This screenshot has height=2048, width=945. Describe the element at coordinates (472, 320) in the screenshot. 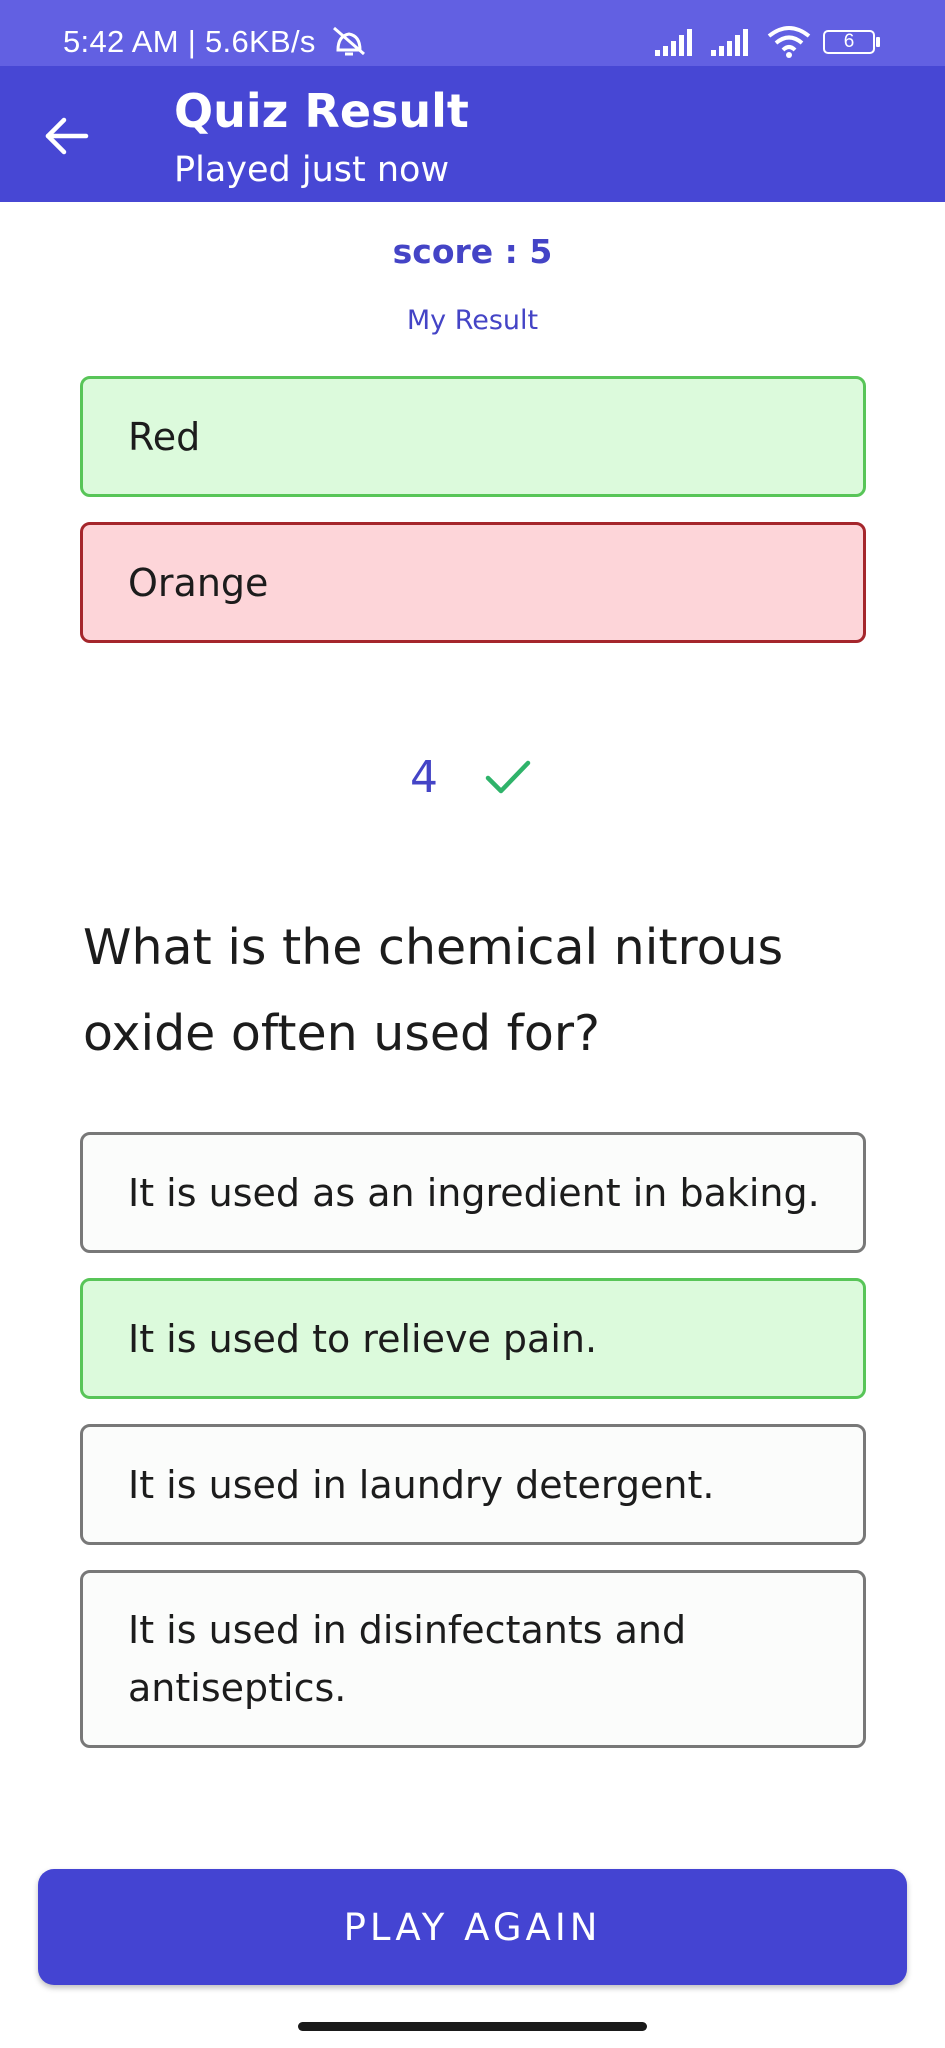

I see `my-result-label: My Result` at that location.